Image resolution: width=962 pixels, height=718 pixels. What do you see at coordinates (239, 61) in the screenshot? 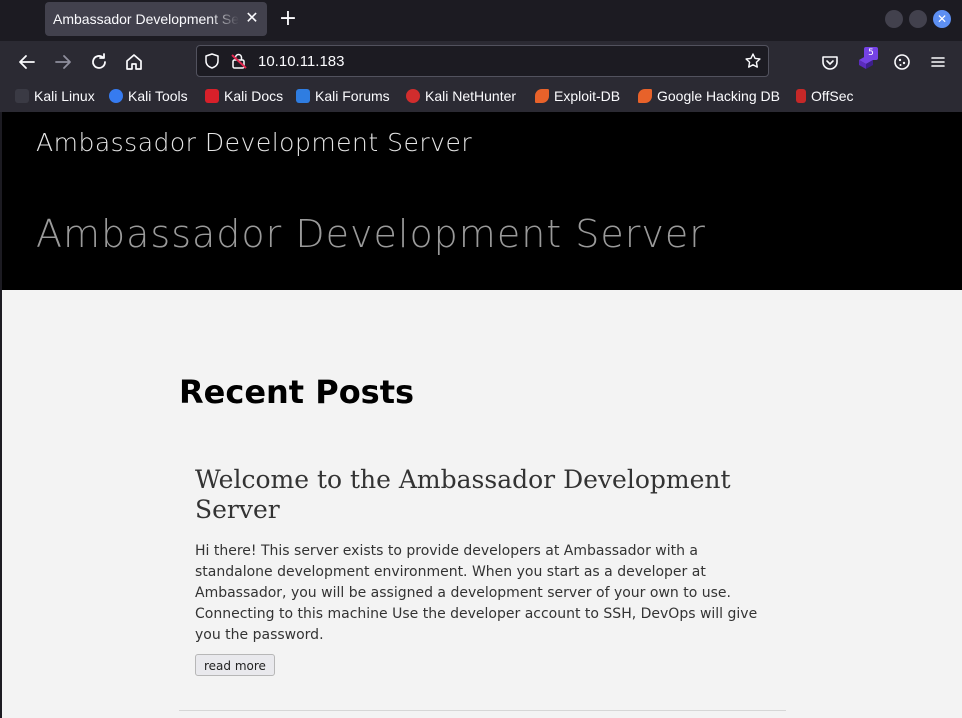
I see `insecure-lock-icon` at bounding box center [239, 61].